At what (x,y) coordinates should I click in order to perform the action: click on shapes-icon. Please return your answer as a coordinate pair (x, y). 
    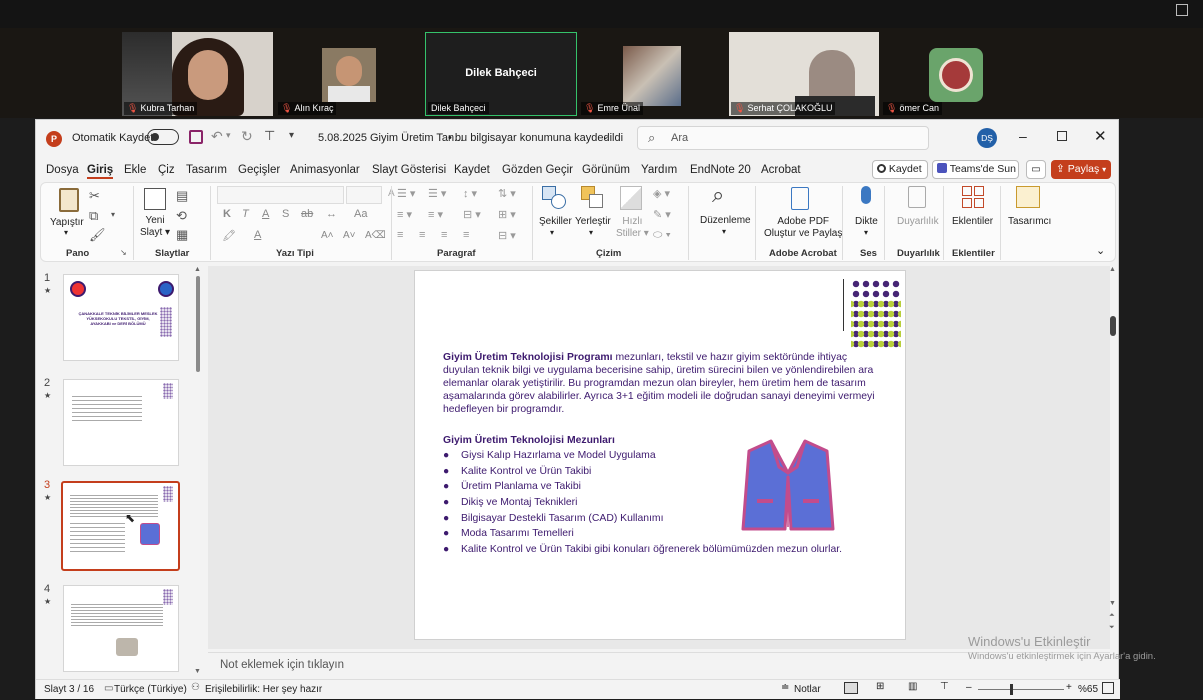
    Looking at the image, I should click on (555, 199).